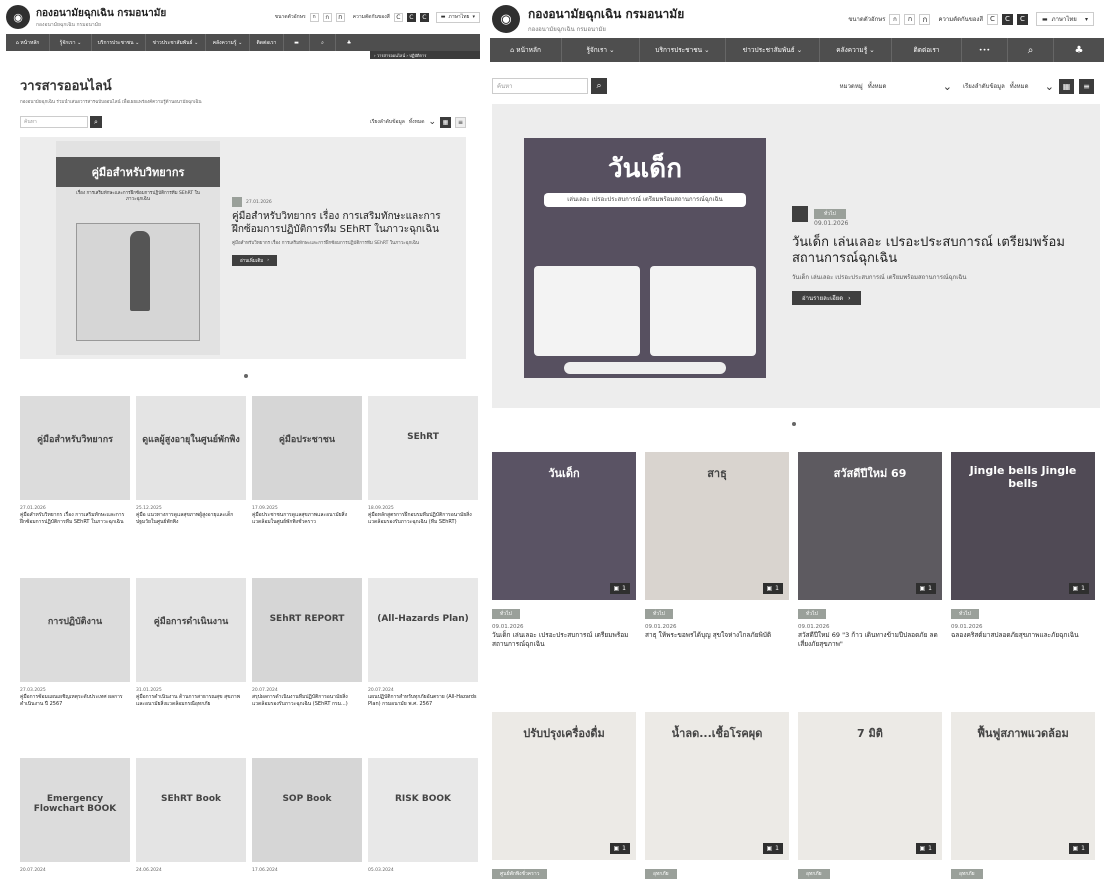 The image size is (1104, 881). Describe the element at coordinates (423, 448) in the screenshot. I see `card-thumbnail: SEhRT` at that location.